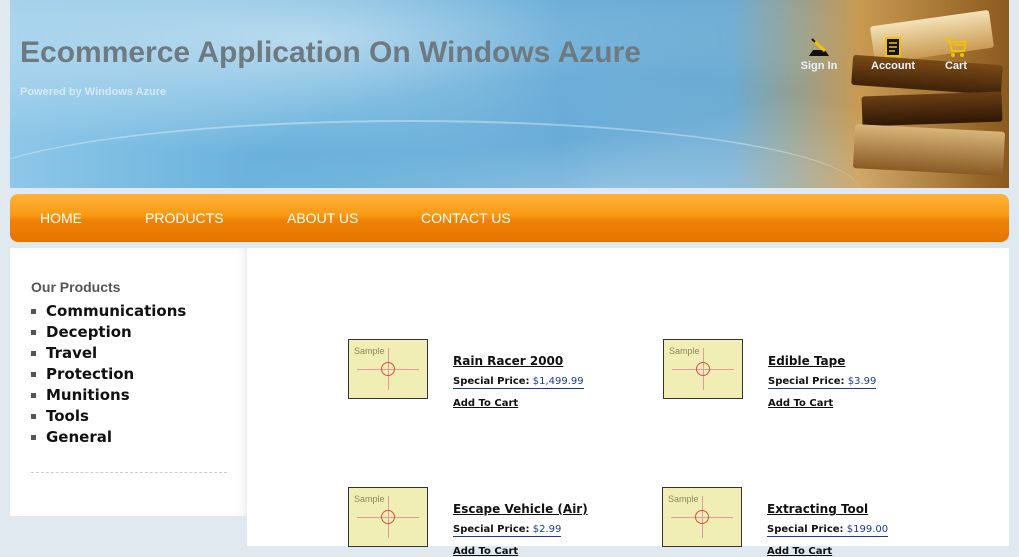 The width and height of the screenshot is (1019, 557). I want to click on cart-label: Cart, so click(955, 66).